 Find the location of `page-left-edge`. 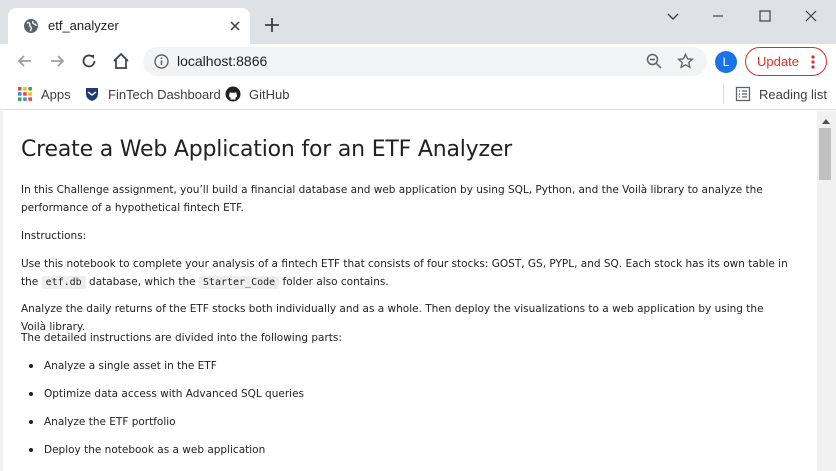

page-left-edge is located at coordinates (1, 291).